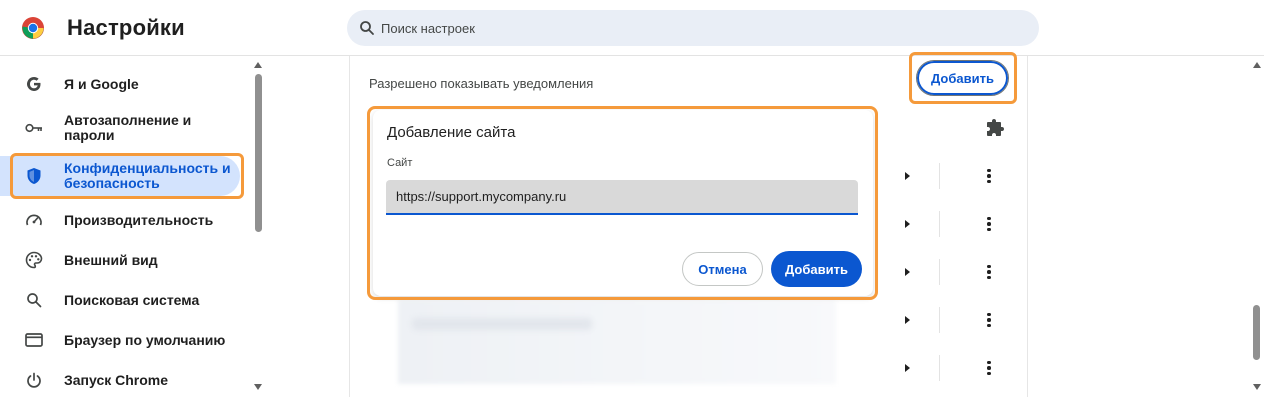  I want to click on sidebar-item-autofill: Автозаполнение и пароли, so click(125, 128).